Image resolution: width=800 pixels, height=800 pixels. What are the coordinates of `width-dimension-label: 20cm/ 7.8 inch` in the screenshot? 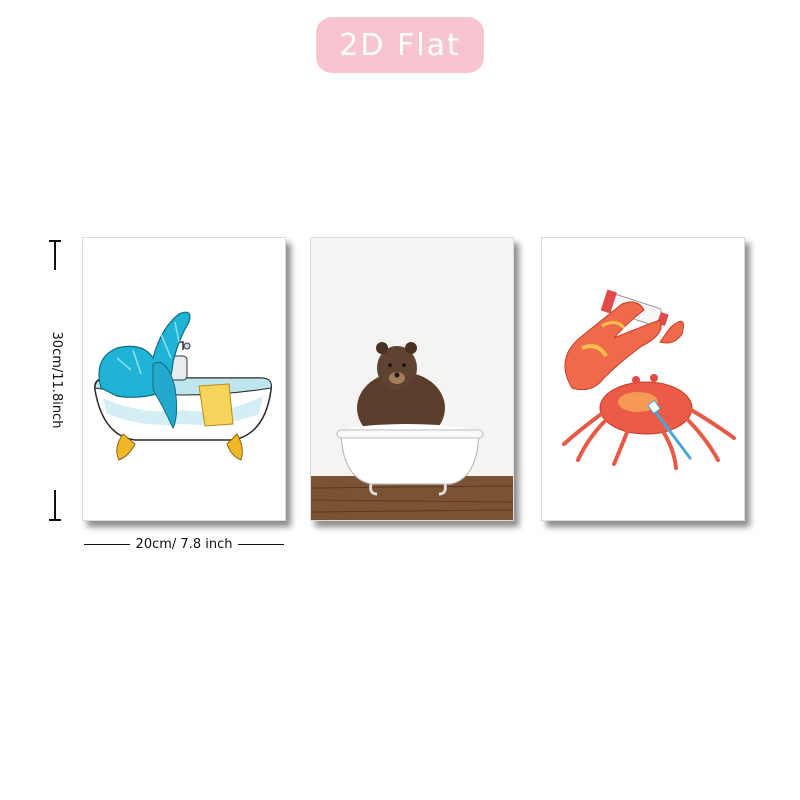 It's located at (184, 544).